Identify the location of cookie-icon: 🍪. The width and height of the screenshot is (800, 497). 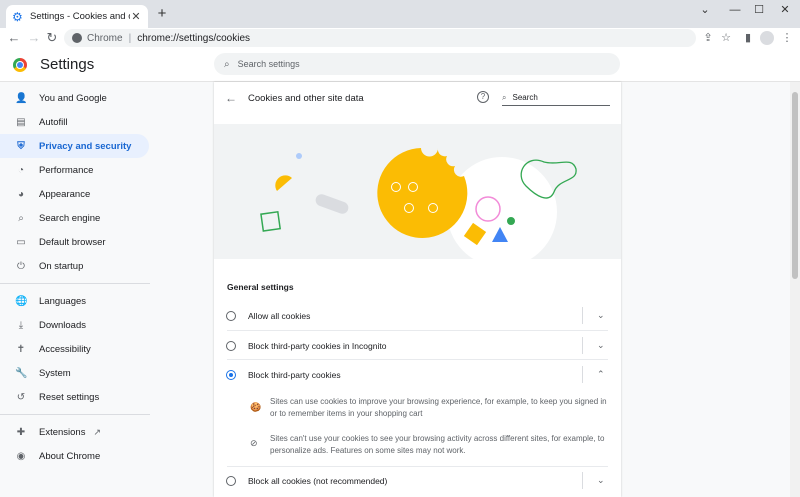
(256, 407).